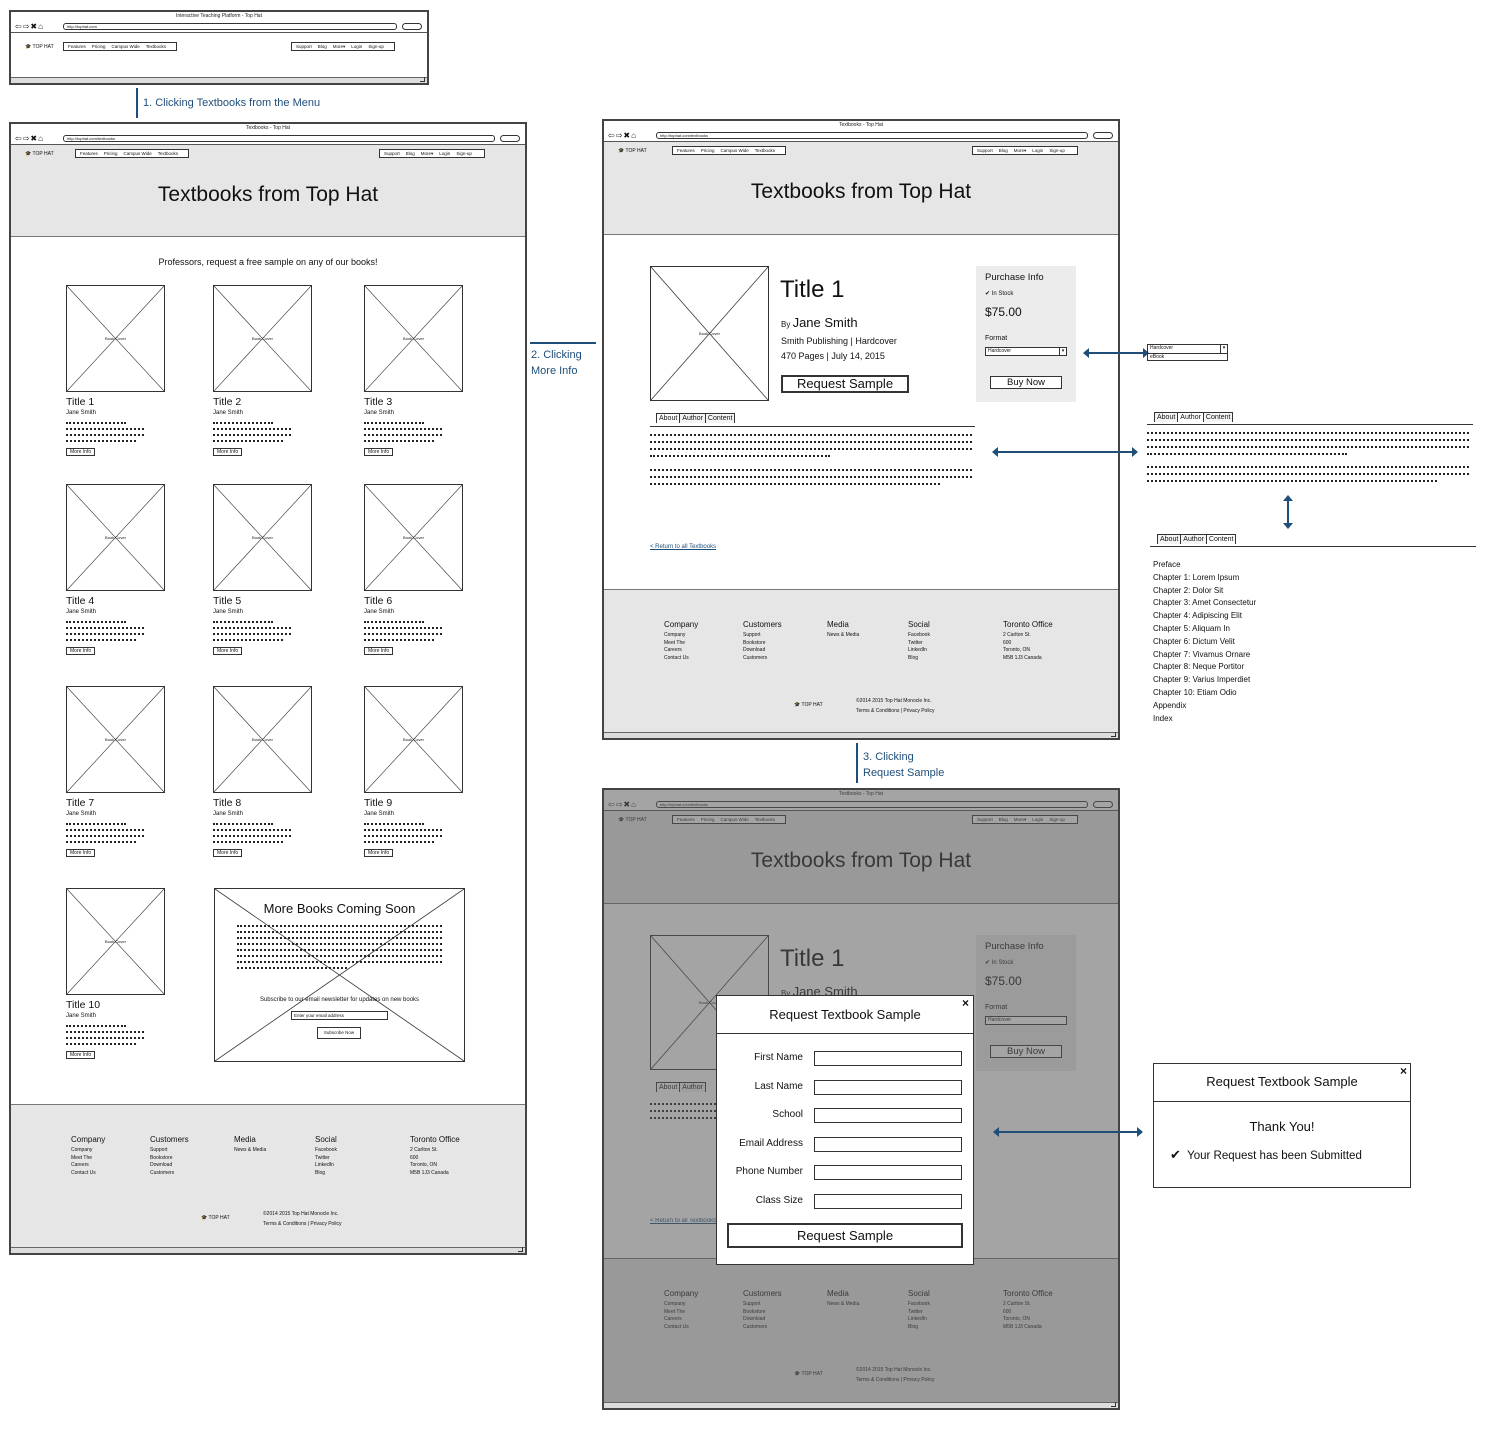 The width and height of the screenshot is (1500, 1430). Describe the element at coordinates (1204, 591) in the screenshot. I see `chapter-item: Chapter 2: Dolor Sit` at that location.